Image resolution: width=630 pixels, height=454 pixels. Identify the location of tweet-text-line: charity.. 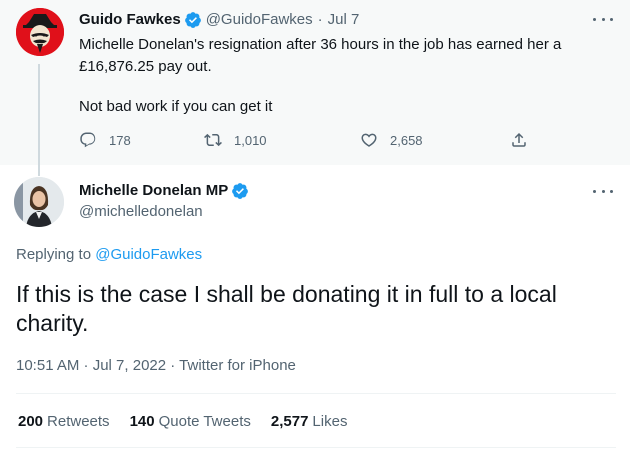
(52, 323).